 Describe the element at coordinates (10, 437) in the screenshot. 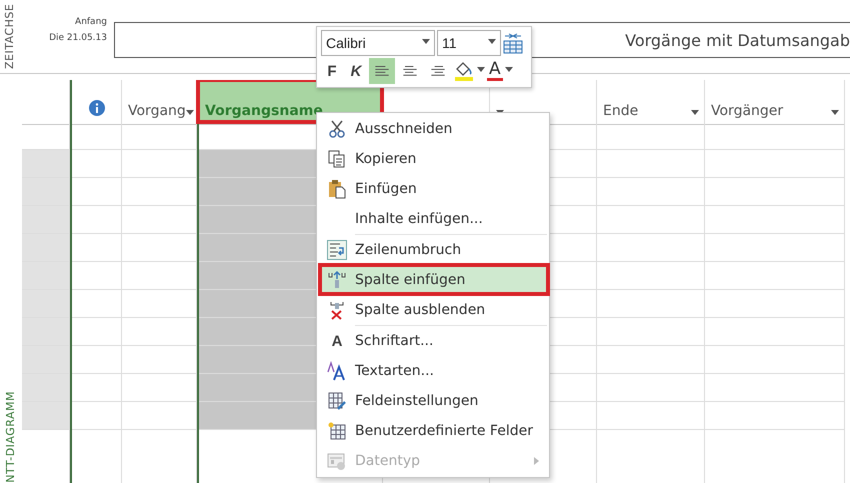

I see `gantt-label: NTT-DIAGRAMM` at that location.